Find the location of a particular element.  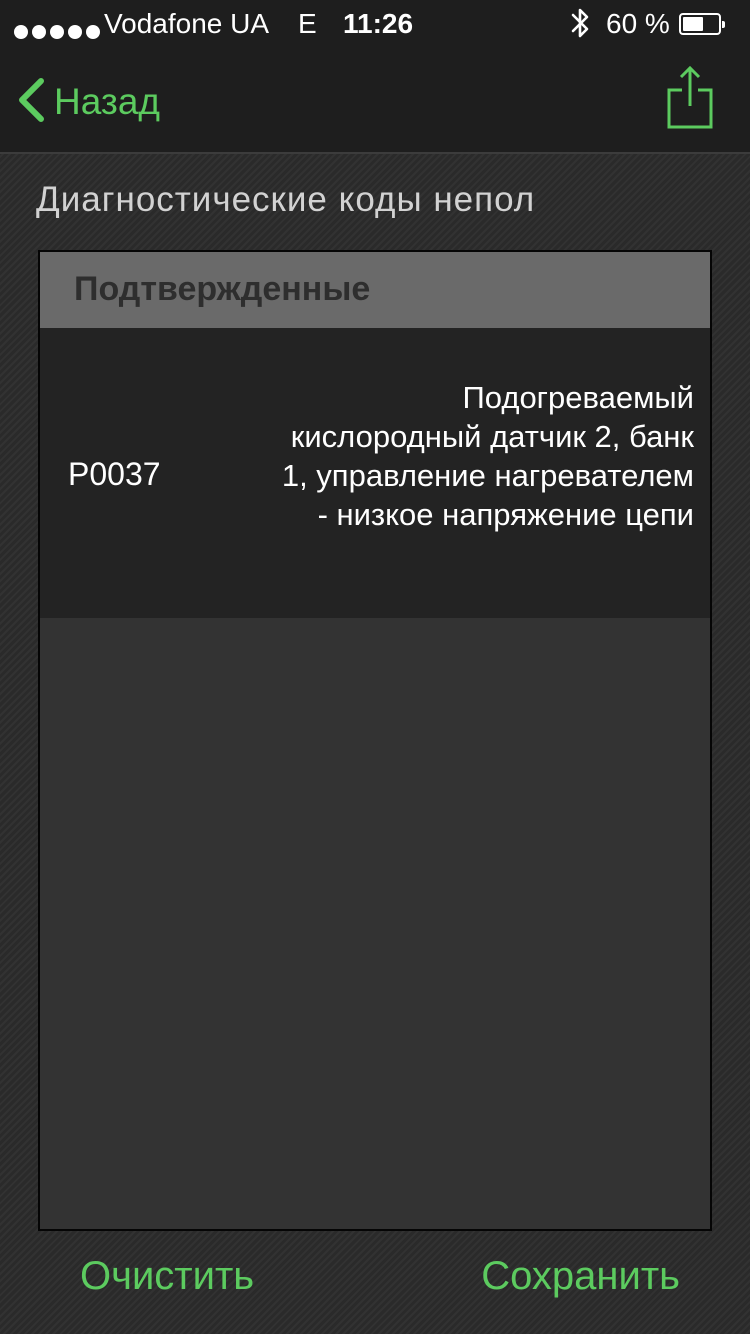

signal-strength-icon is located at coordinates (59, 30).